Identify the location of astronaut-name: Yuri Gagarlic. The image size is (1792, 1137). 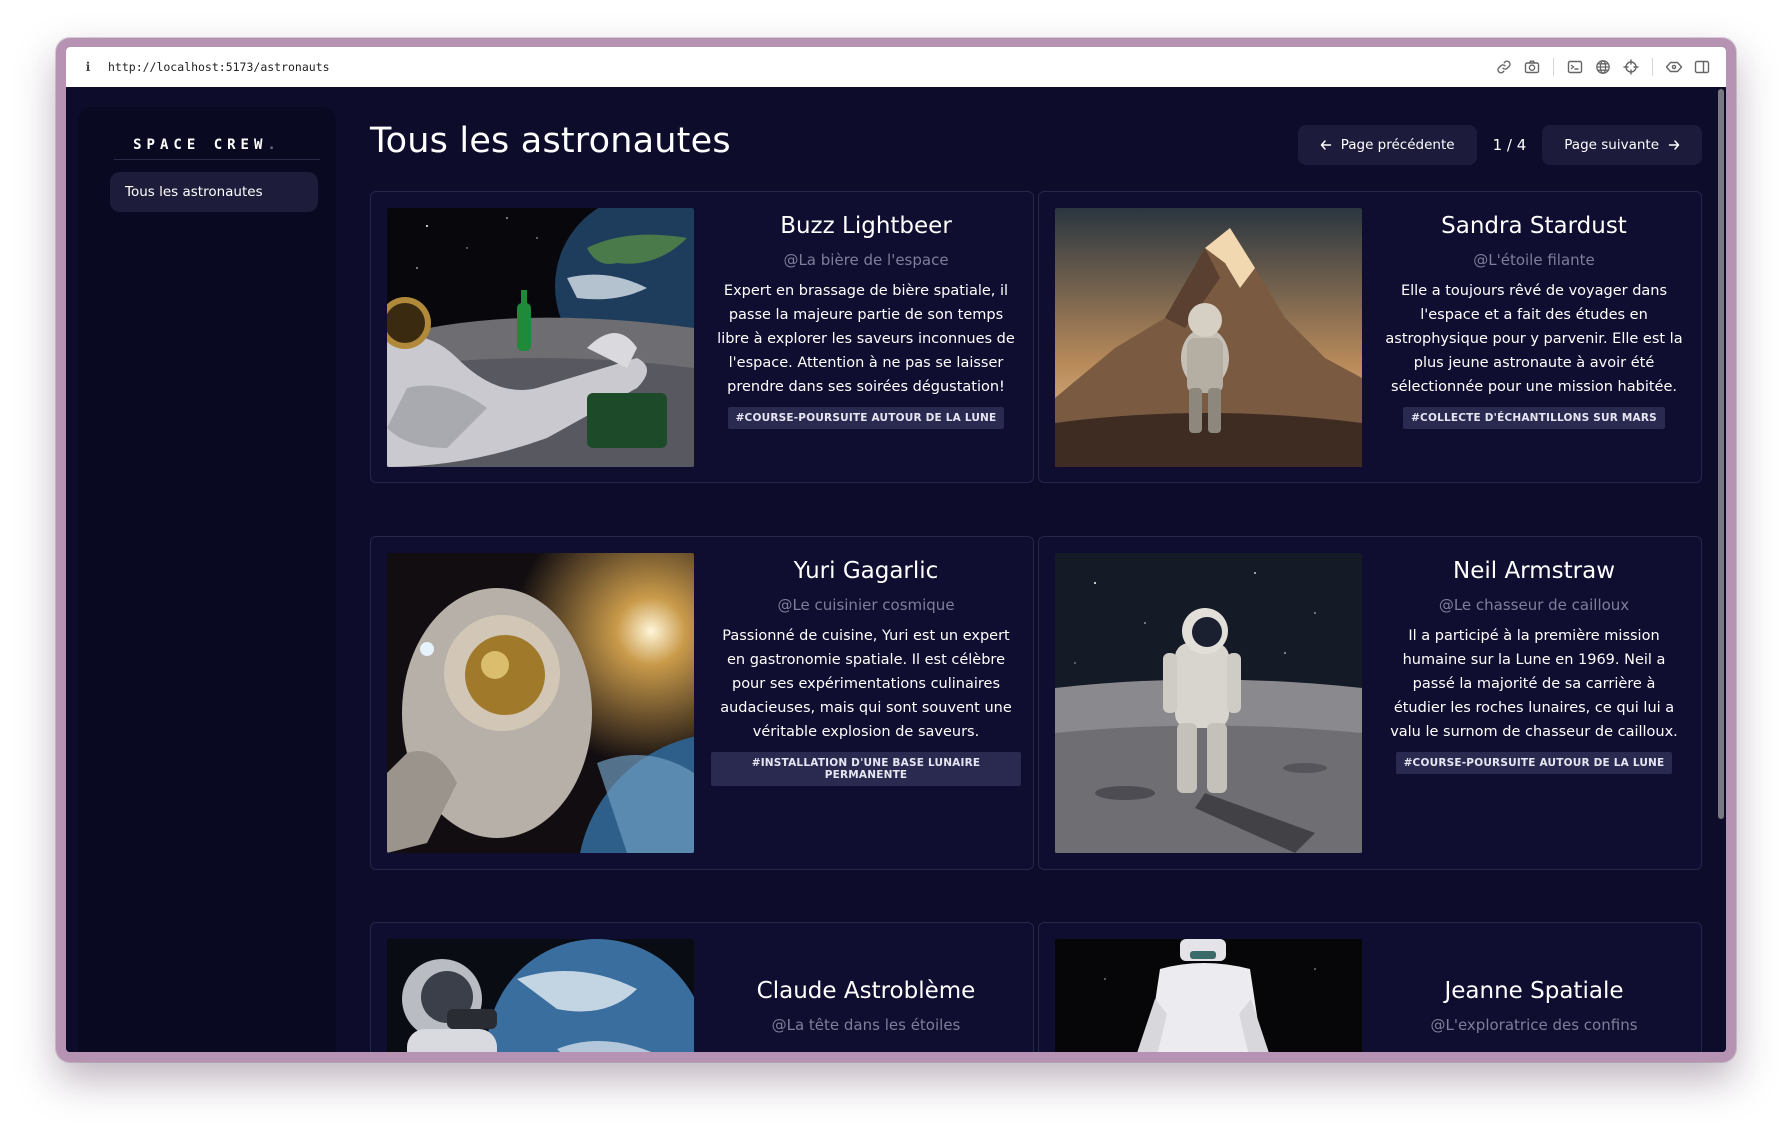
(866, 571).